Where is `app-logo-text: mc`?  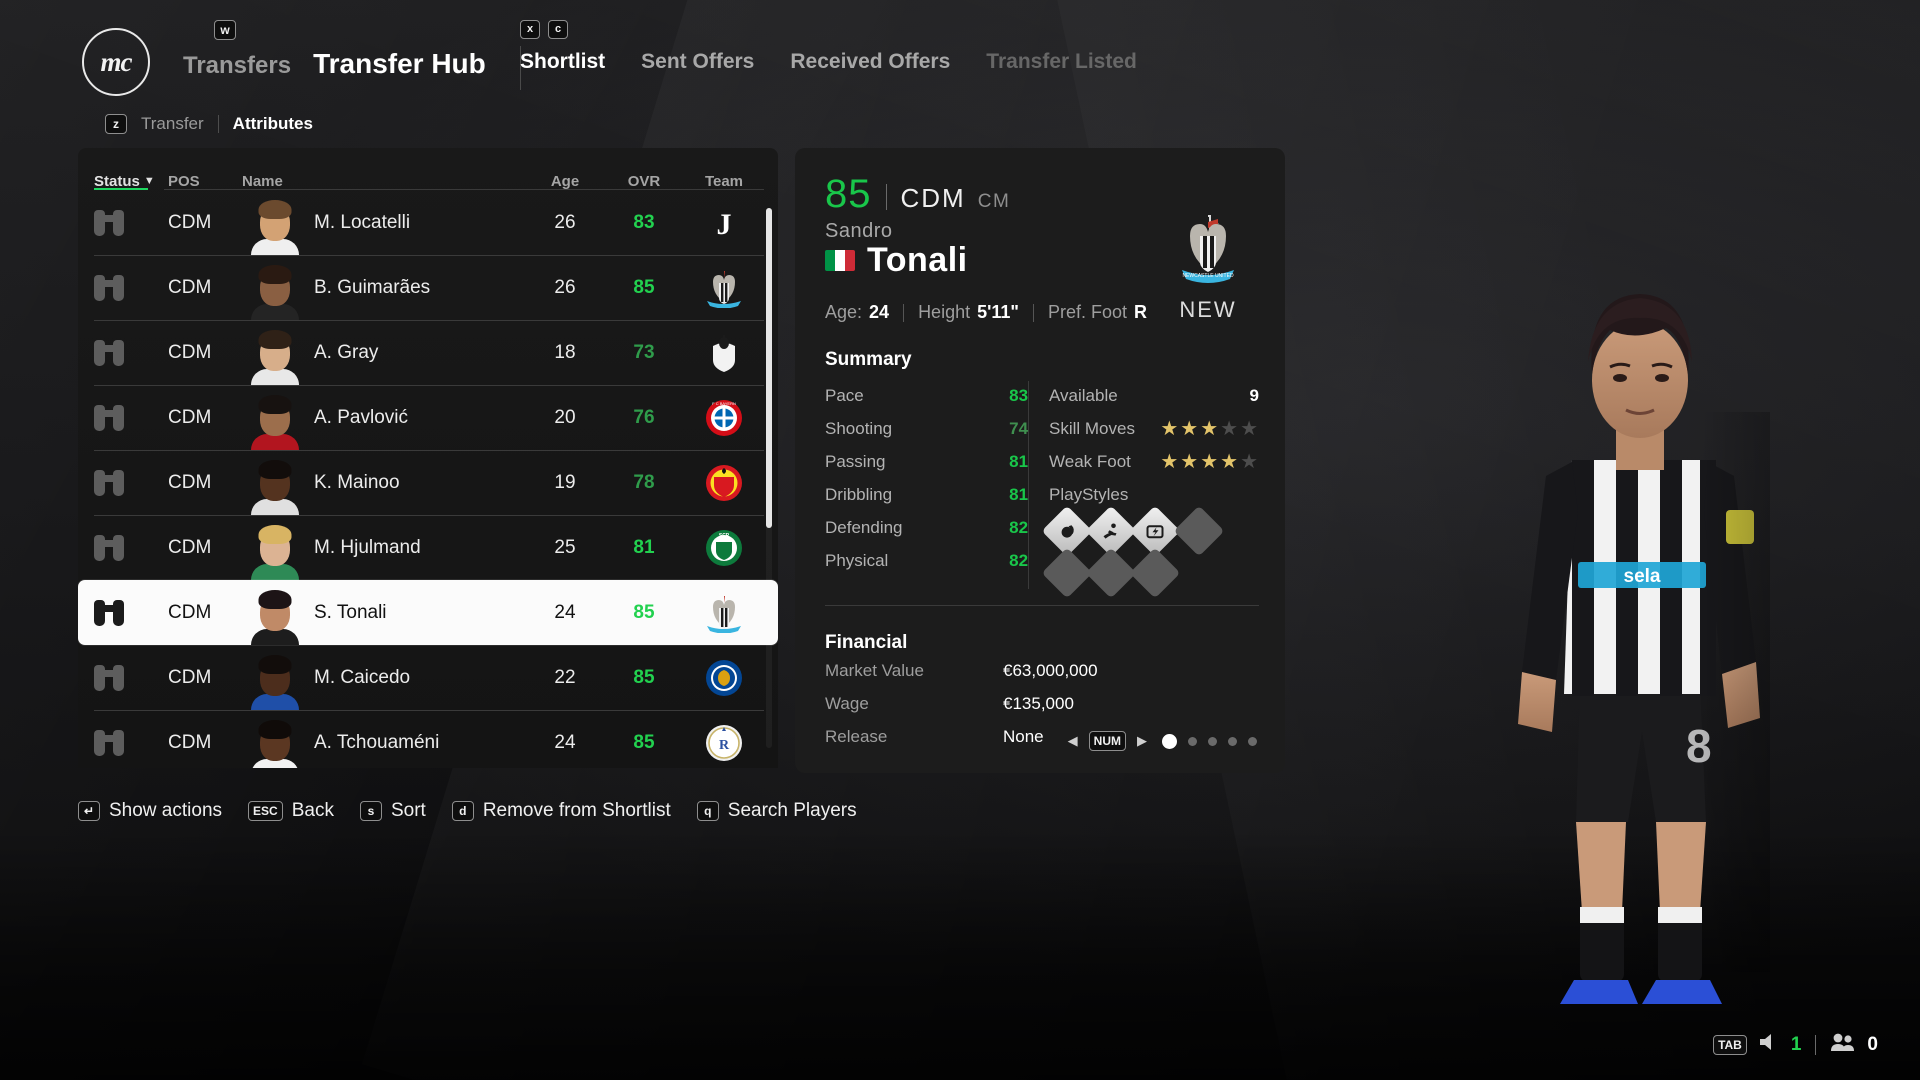
app-logo-text: mc is located at coordinates (116, 61).